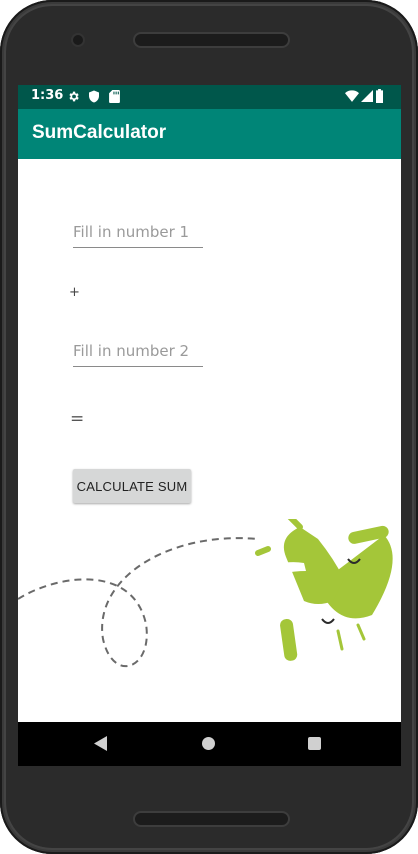  I want to click on equals-sign: =, so click(77, 419).